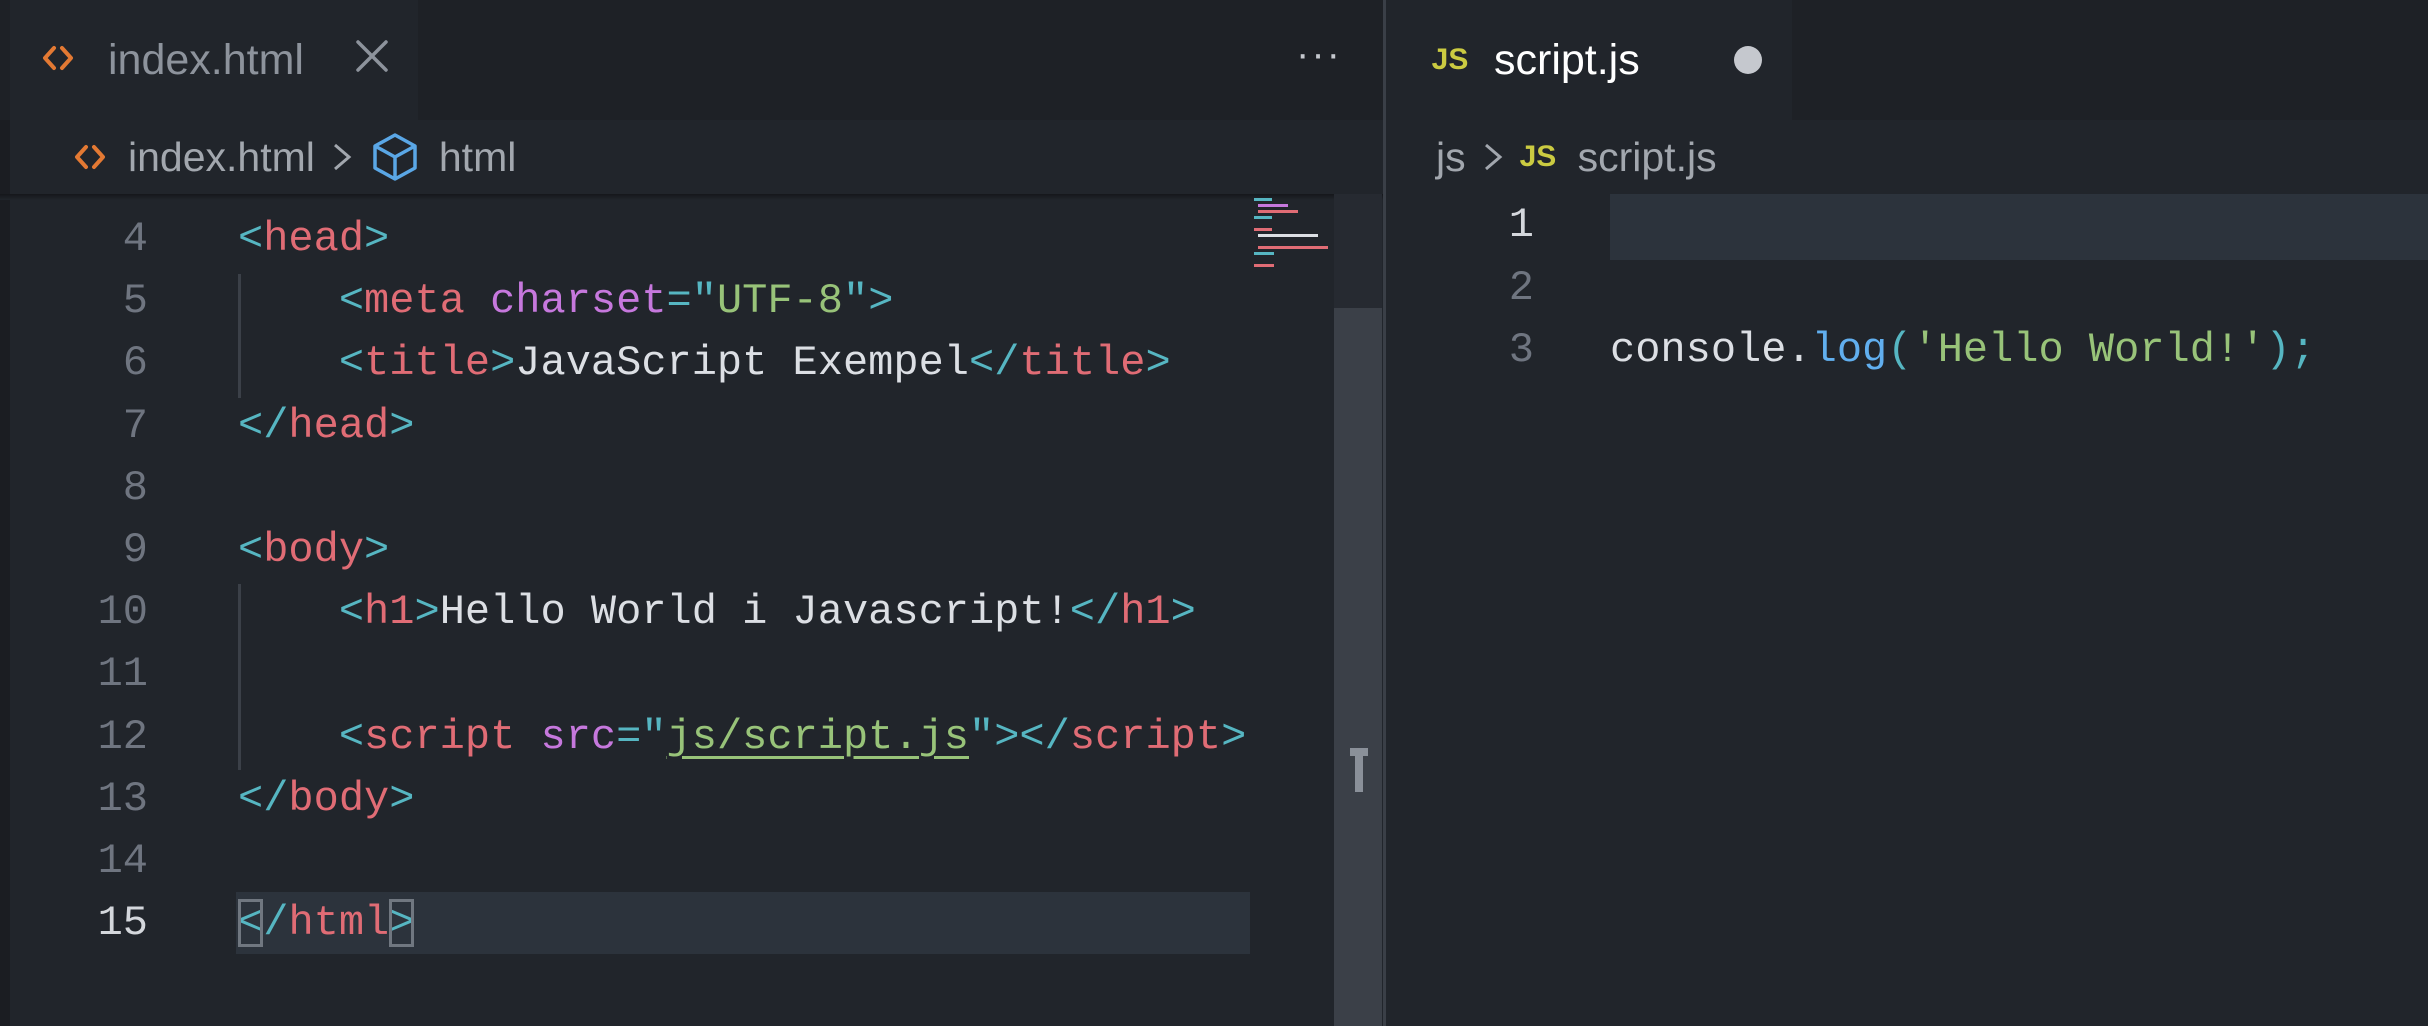  Describe the element at coordinates (692, 550) in the screenshot. I see `code-line: 9 <body>` at that location.